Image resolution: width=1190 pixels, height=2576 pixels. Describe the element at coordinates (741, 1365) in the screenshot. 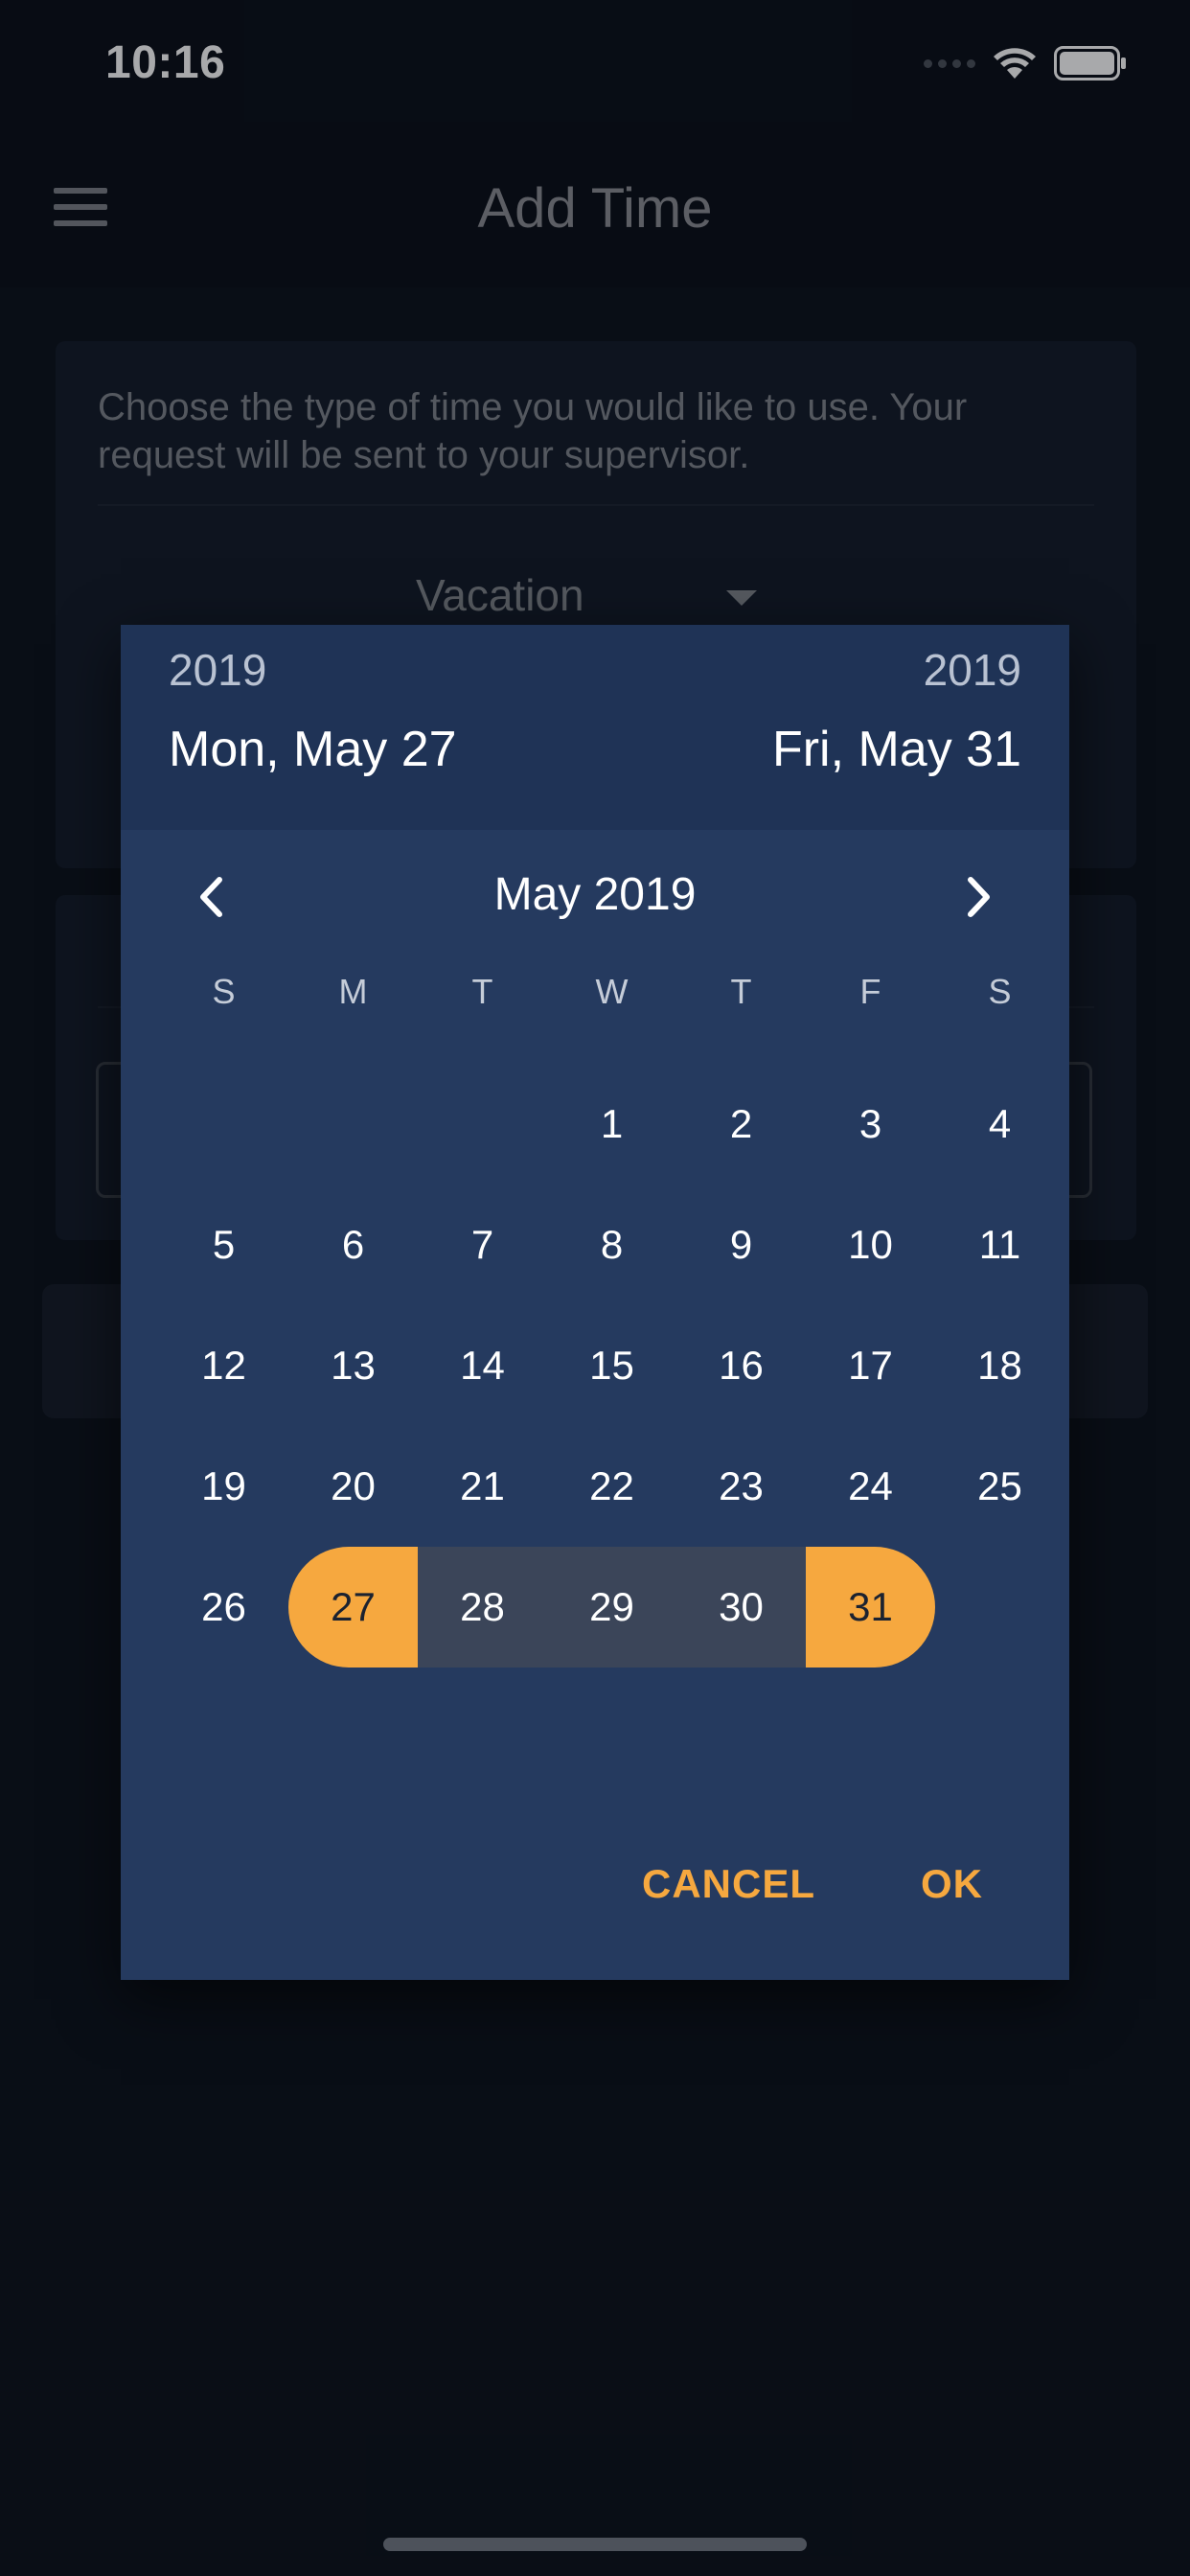

I see `calendar-day-16: 16` at that location.